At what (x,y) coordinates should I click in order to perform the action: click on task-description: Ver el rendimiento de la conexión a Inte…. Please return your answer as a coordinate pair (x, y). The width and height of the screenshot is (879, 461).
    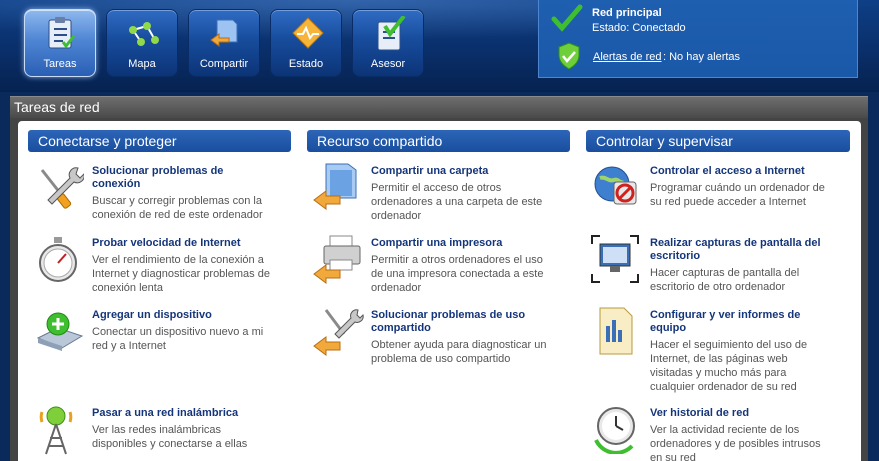
    Looking at the image, I should click on (181, 274).